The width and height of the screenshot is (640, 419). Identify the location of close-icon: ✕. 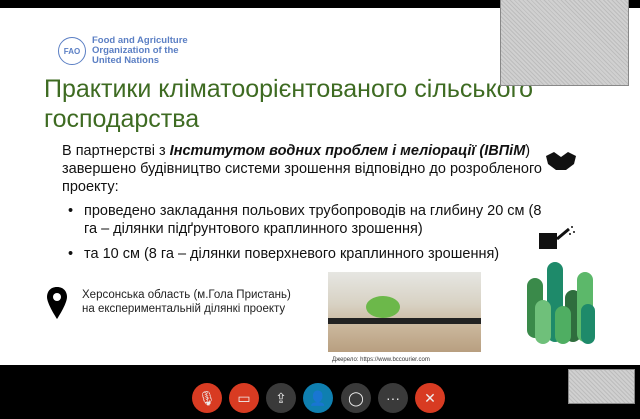
(430, 397).